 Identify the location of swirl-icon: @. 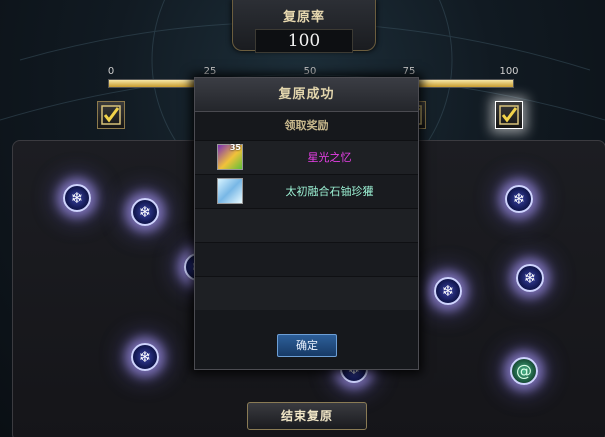
(524, 370).